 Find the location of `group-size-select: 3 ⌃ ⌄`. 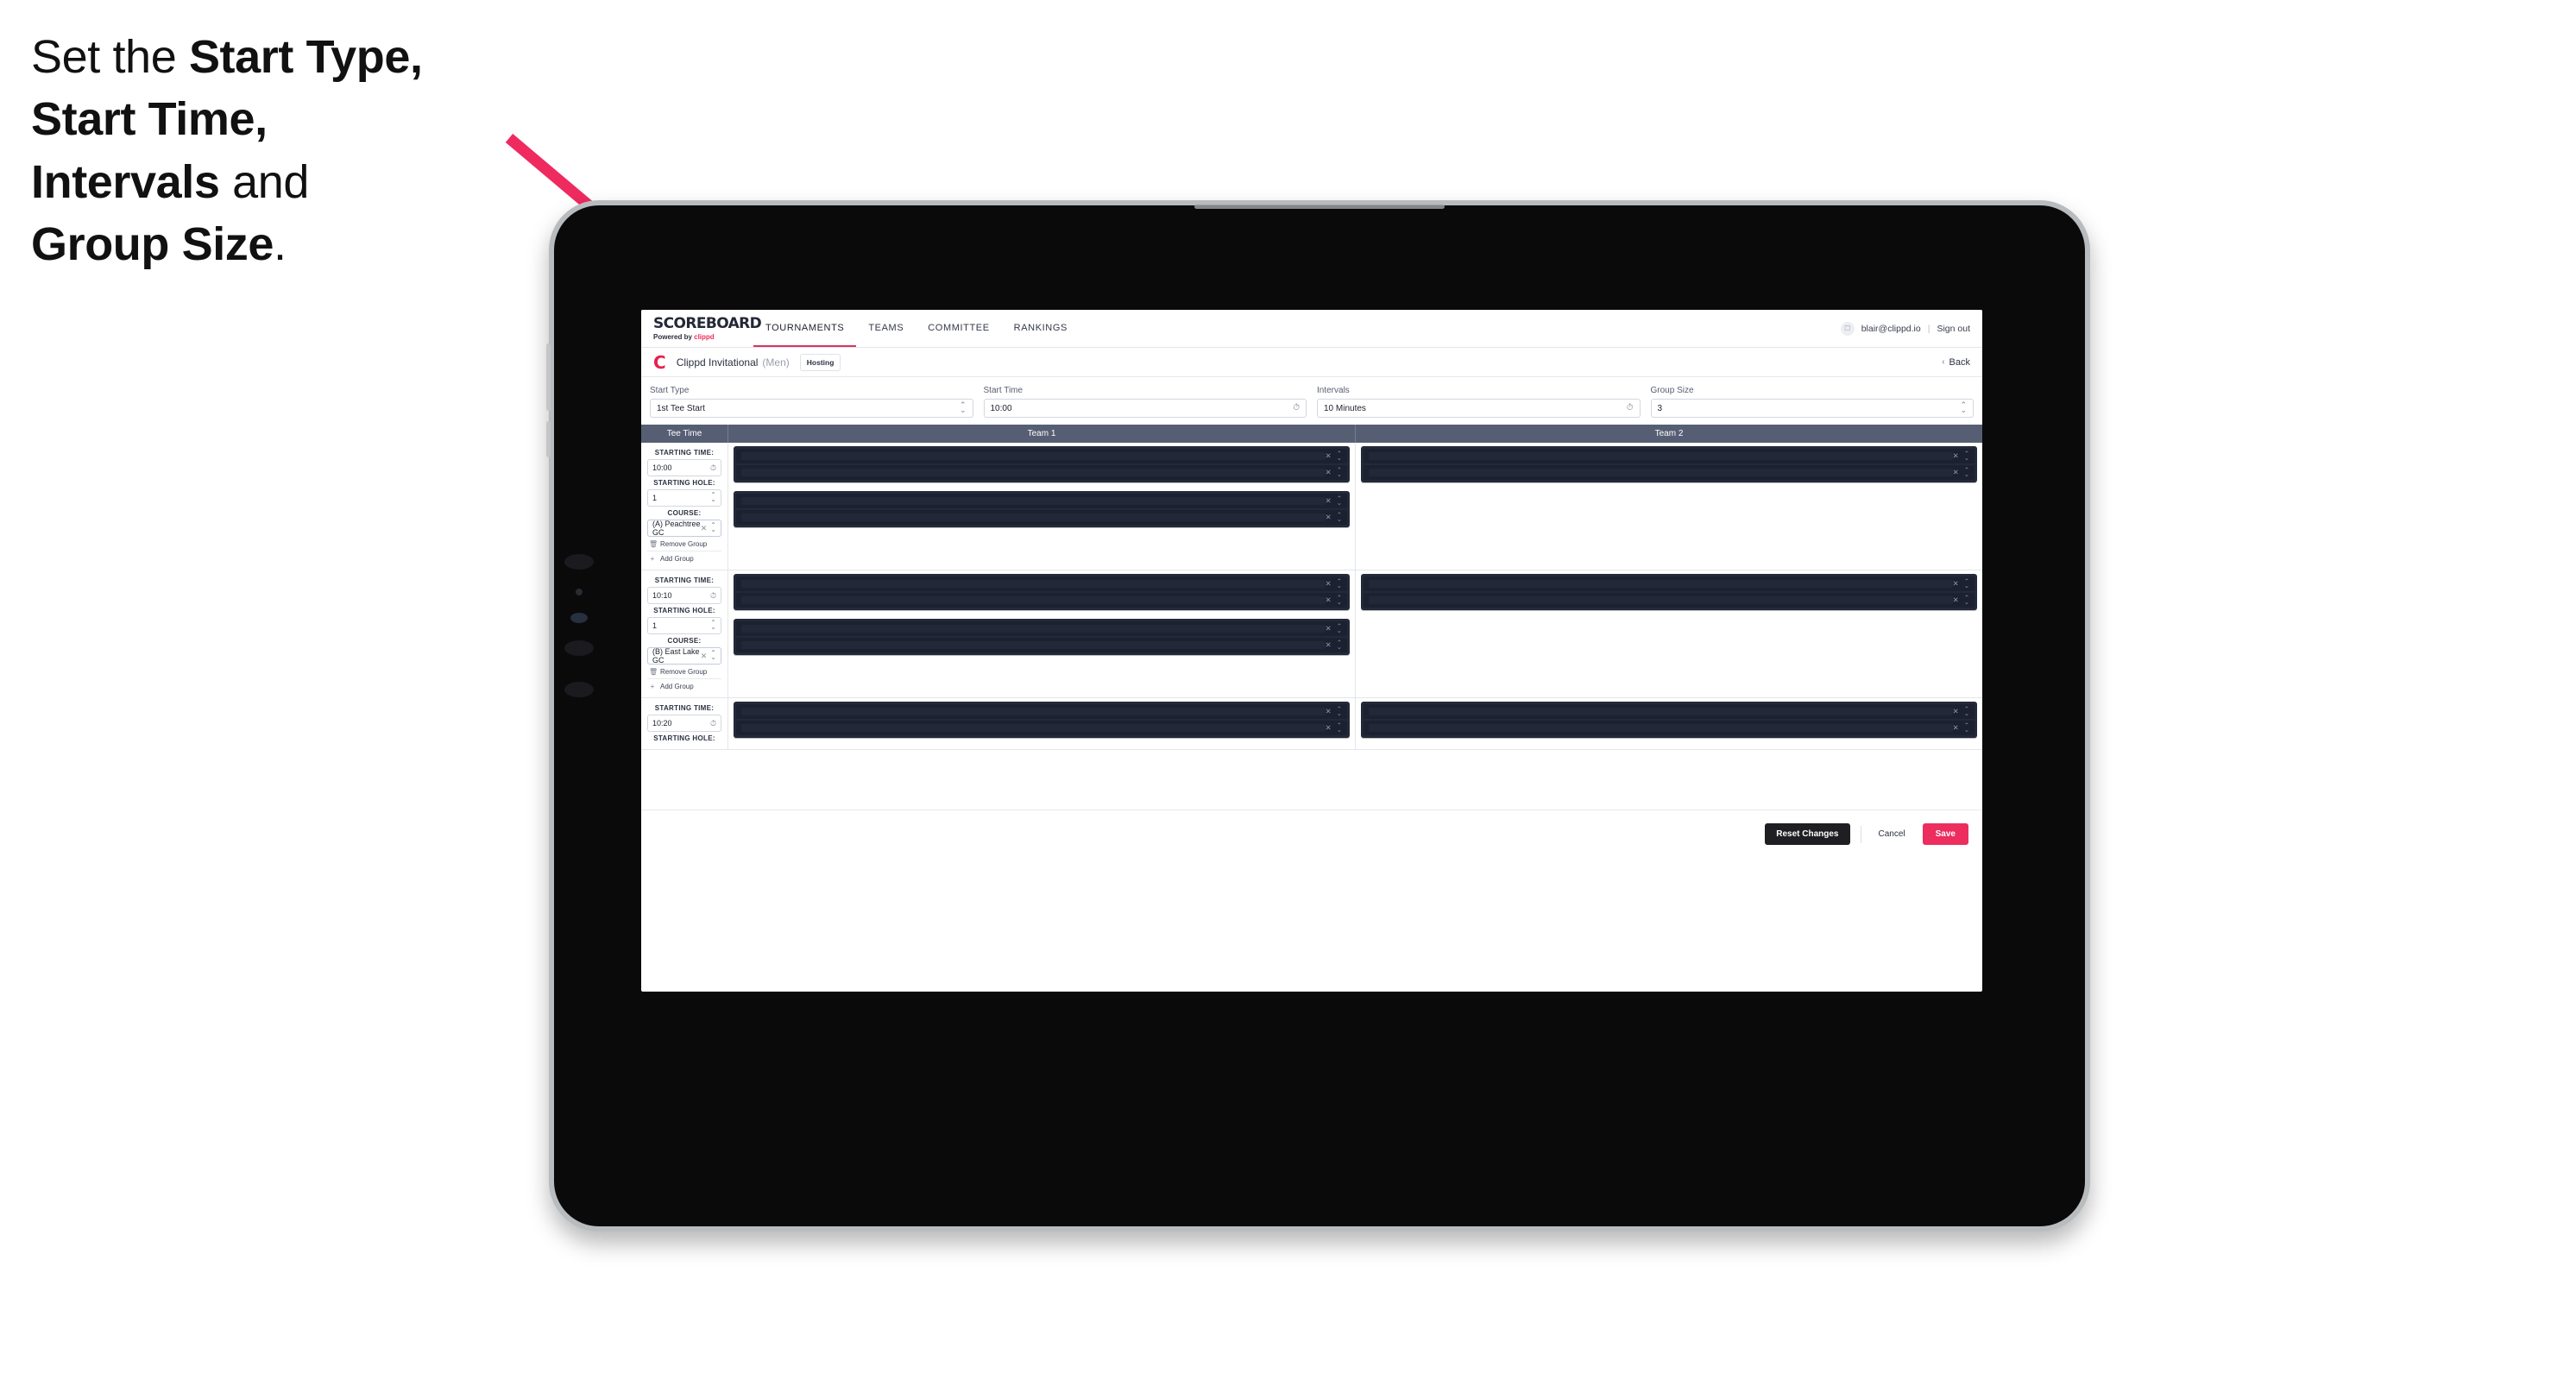

group-size-select: 3 ⌃ ⌄ is located at coordinates (1812, 409).